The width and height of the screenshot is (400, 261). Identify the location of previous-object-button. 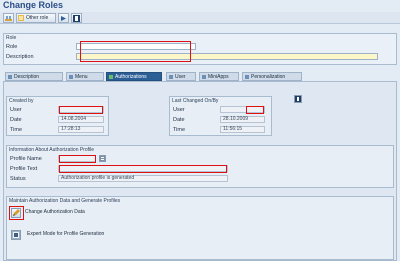
(63, 18).